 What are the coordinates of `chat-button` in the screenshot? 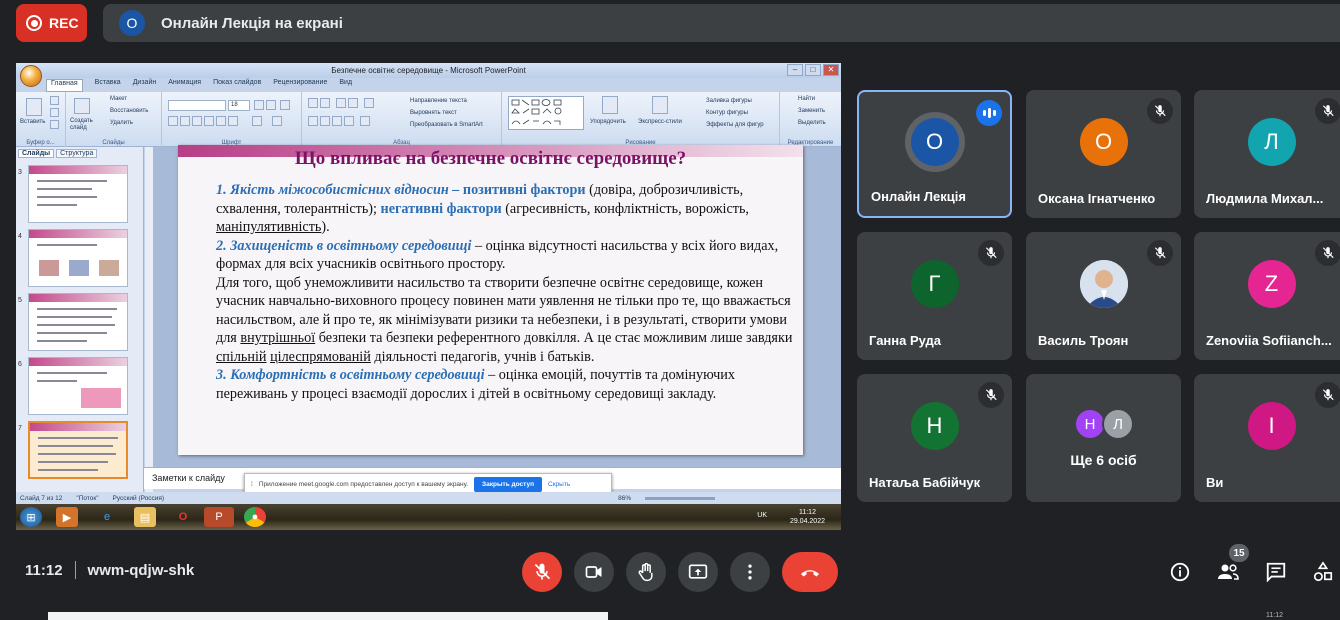 It's located at (1276, 572).